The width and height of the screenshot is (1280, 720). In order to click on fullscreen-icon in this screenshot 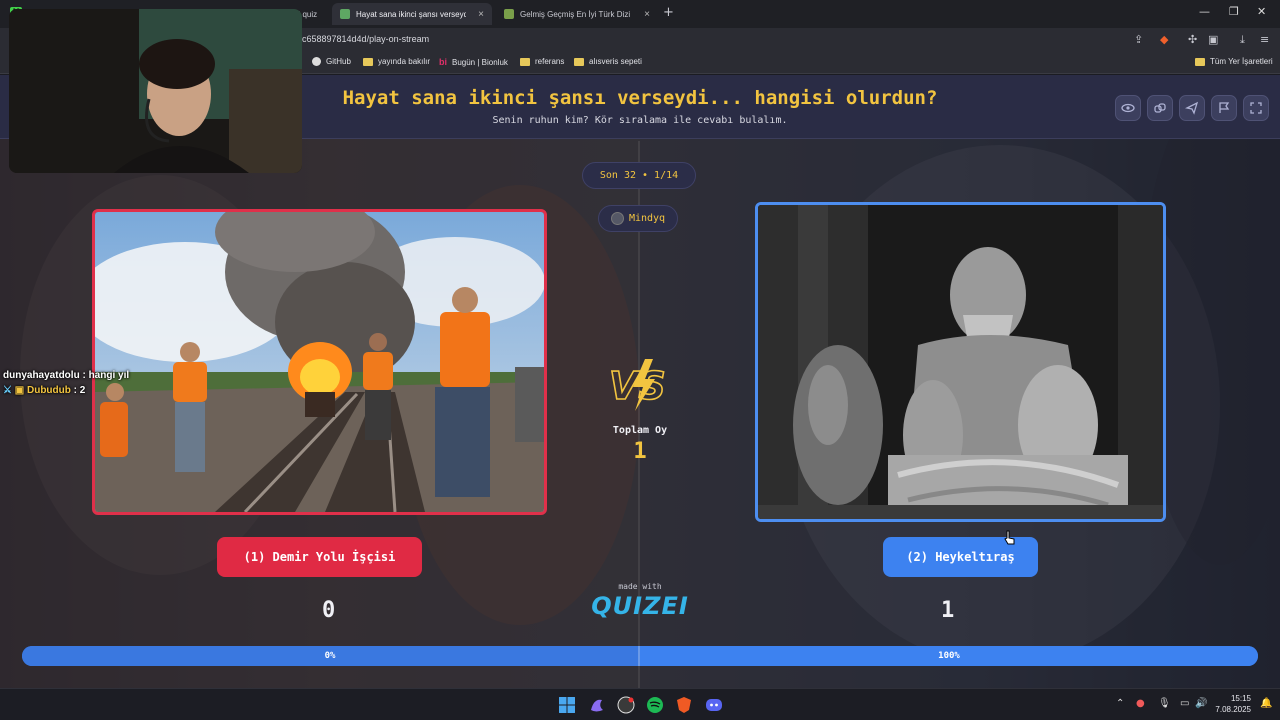, I will do `click(1256, 108)`.